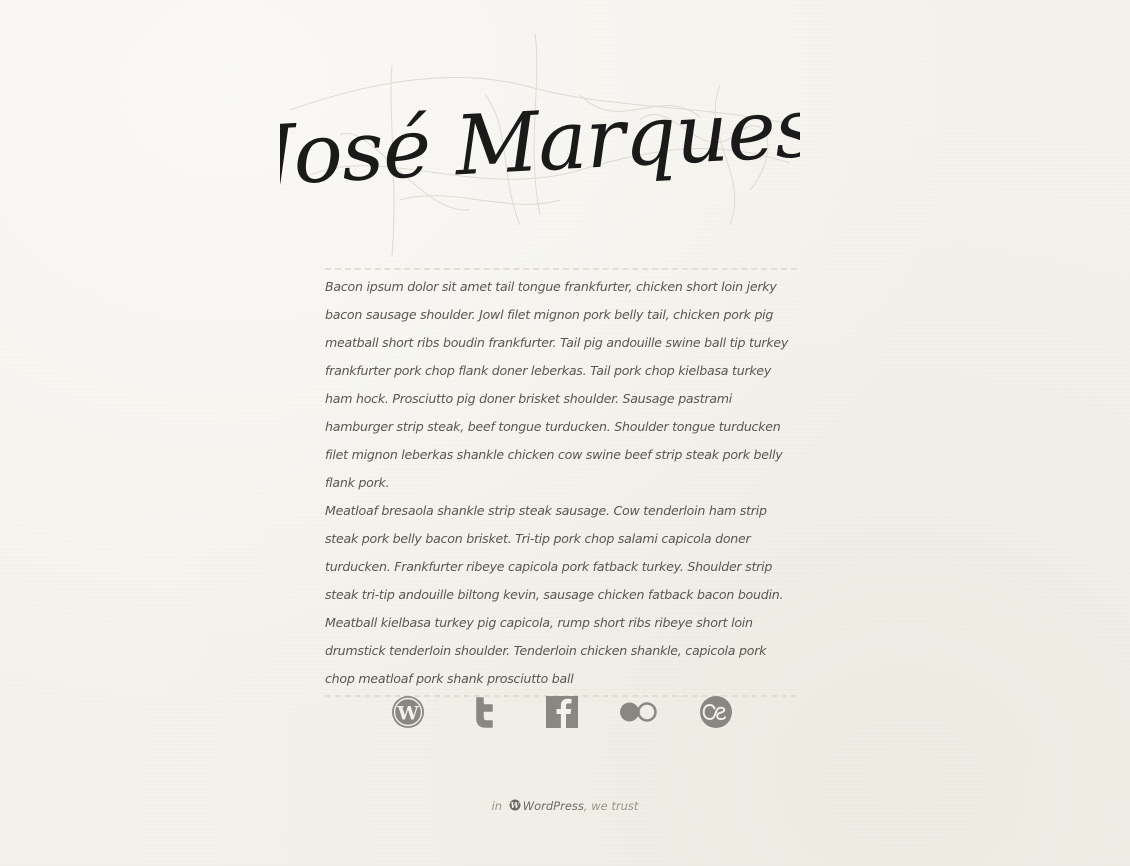  I want to click on wordpress-icon: W, so click(408, 712).